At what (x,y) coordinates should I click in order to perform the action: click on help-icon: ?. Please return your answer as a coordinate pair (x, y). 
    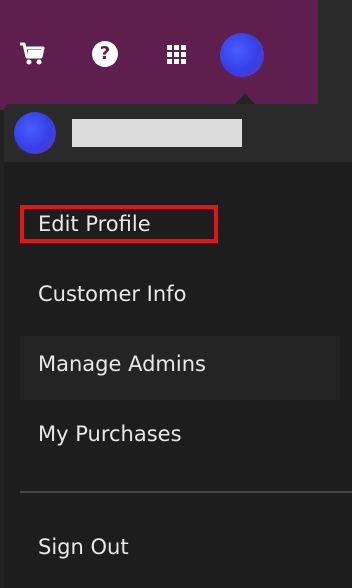
    Looking at the image, I should click on (105, 54).